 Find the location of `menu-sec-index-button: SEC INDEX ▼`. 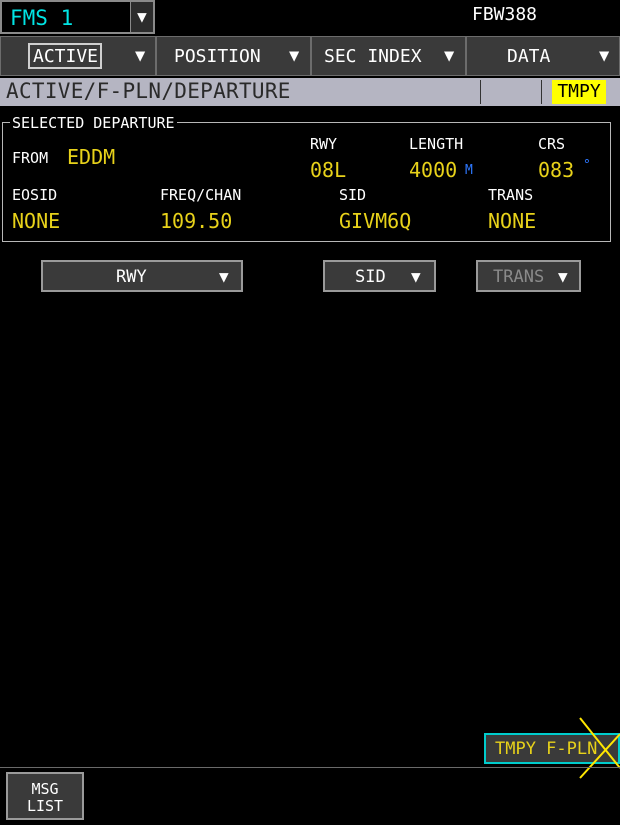

menu-sec-index-button: SEC INDEX ▼ is located at coordinates (388, 56).